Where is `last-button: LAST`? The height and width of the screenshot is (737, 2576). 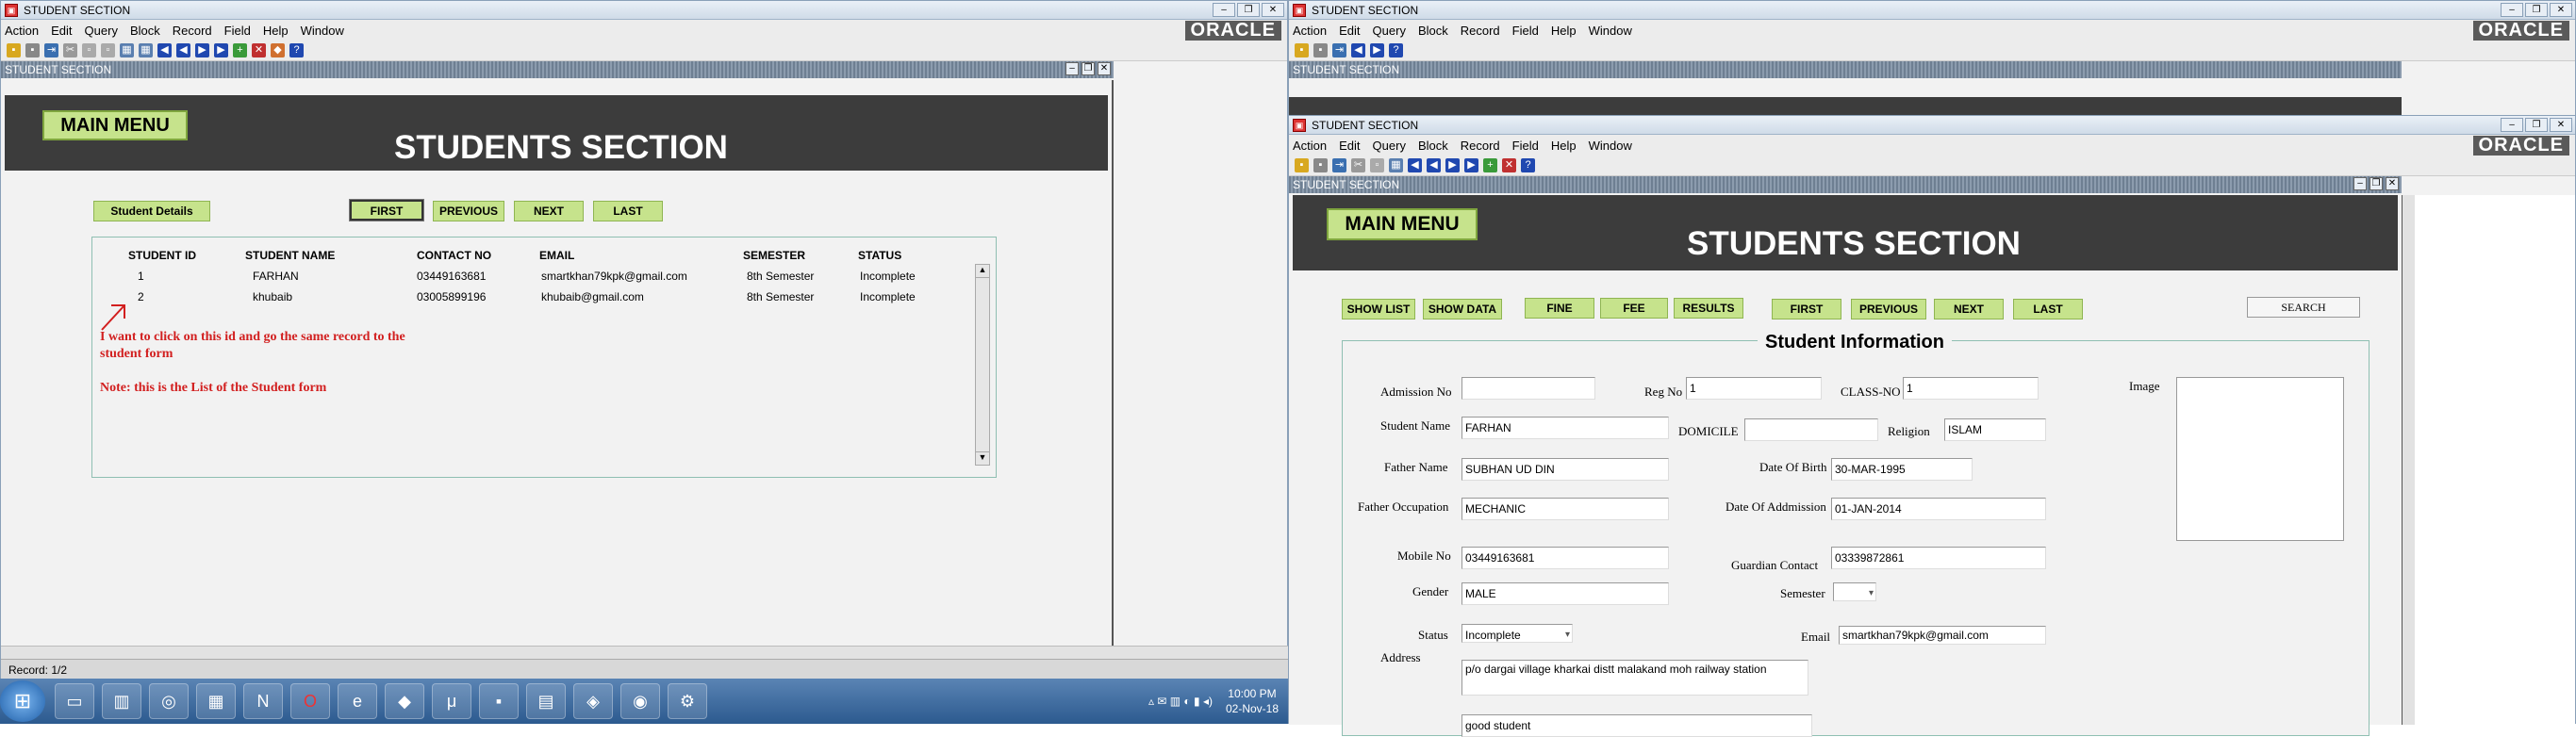
last-button: LAST is located at coordinates (2048, 309).